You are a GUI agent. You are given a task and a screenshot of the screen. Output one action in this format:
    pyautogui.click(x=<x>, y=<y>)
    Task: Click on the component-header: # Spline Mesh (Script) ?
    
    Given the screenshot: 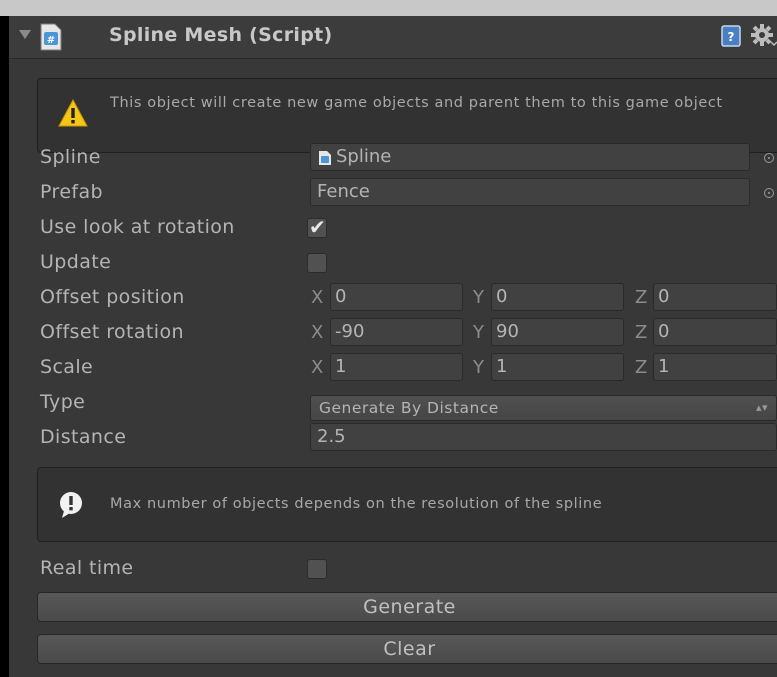 What is the action you would take?
    pyautogui.click(x=393, y=37)
    